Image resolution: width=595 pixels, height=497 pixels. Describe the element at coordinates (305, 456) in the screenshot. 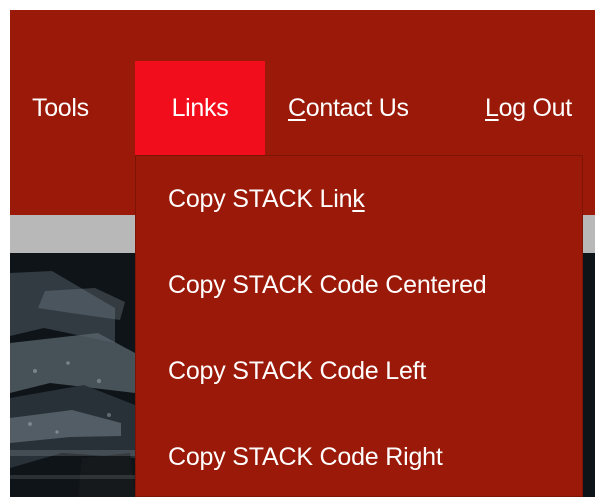

I see `copy-stack-code-right-label: Copy STACK Code Right` at that location.